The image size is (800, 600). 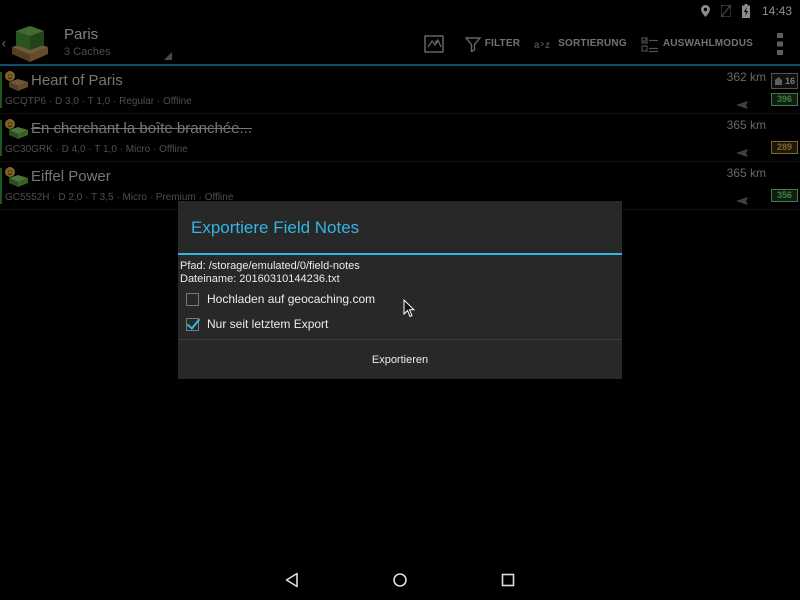 What do you see at coordinates (400, 359) in the screenshot?
I see `export-button: Exportieren` at bounding box center [400, 359].